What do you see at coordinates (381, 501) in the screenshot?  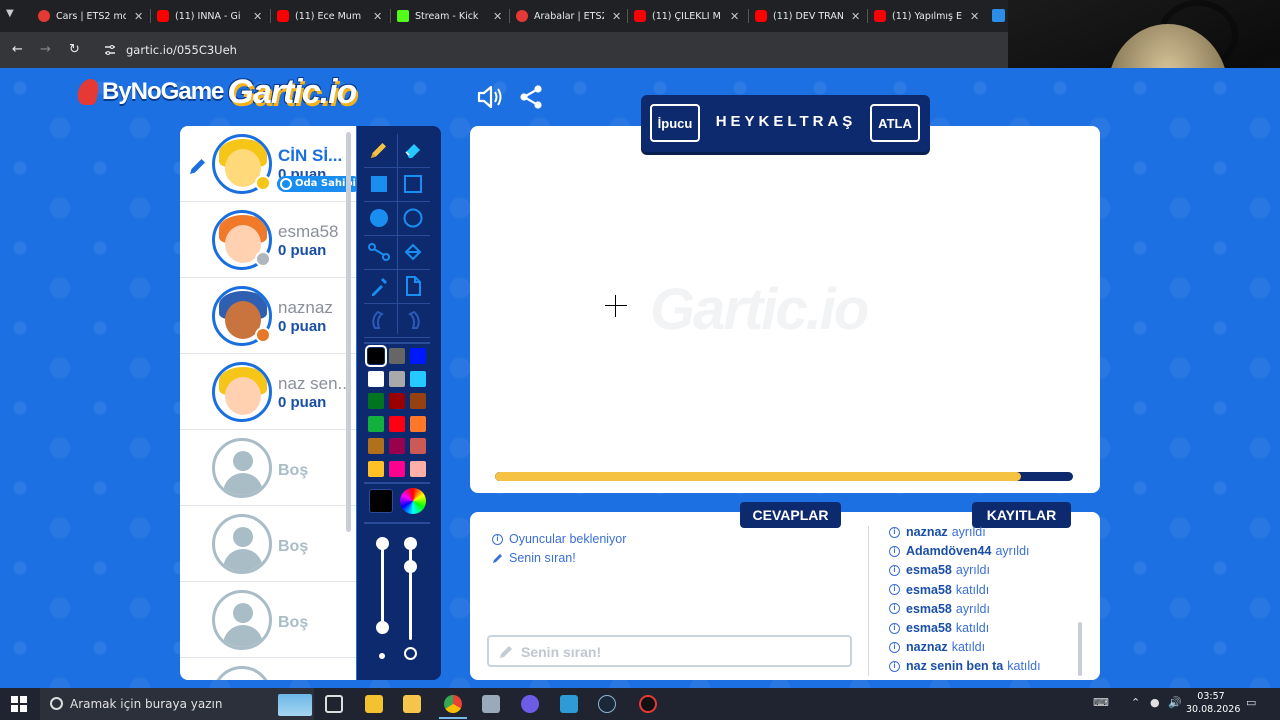 I see `current-color-swatch` at bounding box center [381, 501].